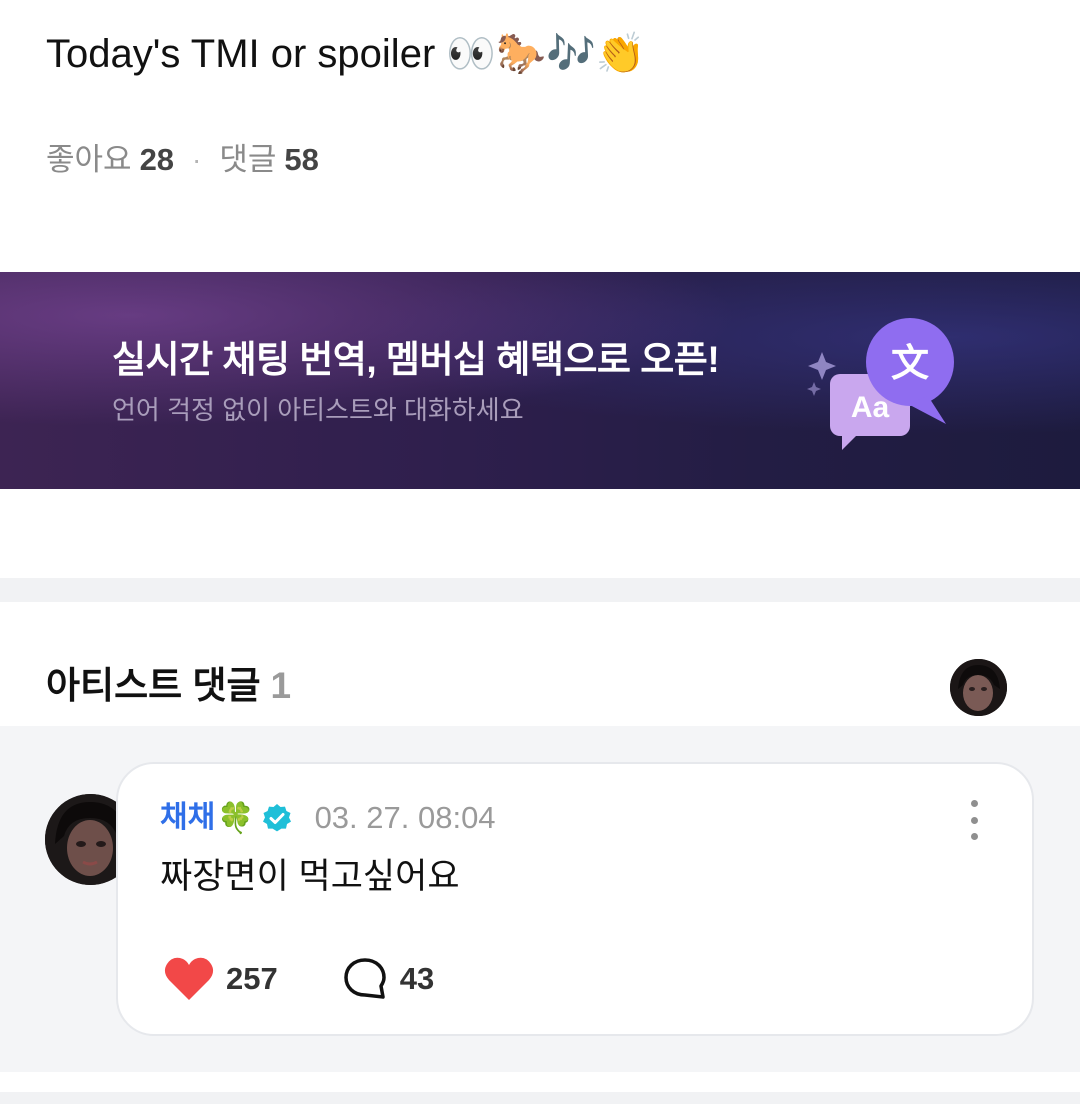 The width and height of the screenshot is (1080, 1104). Describe the element at coordinates (822, 366) in the screenshot. I see `sparkle-icon` at that location.